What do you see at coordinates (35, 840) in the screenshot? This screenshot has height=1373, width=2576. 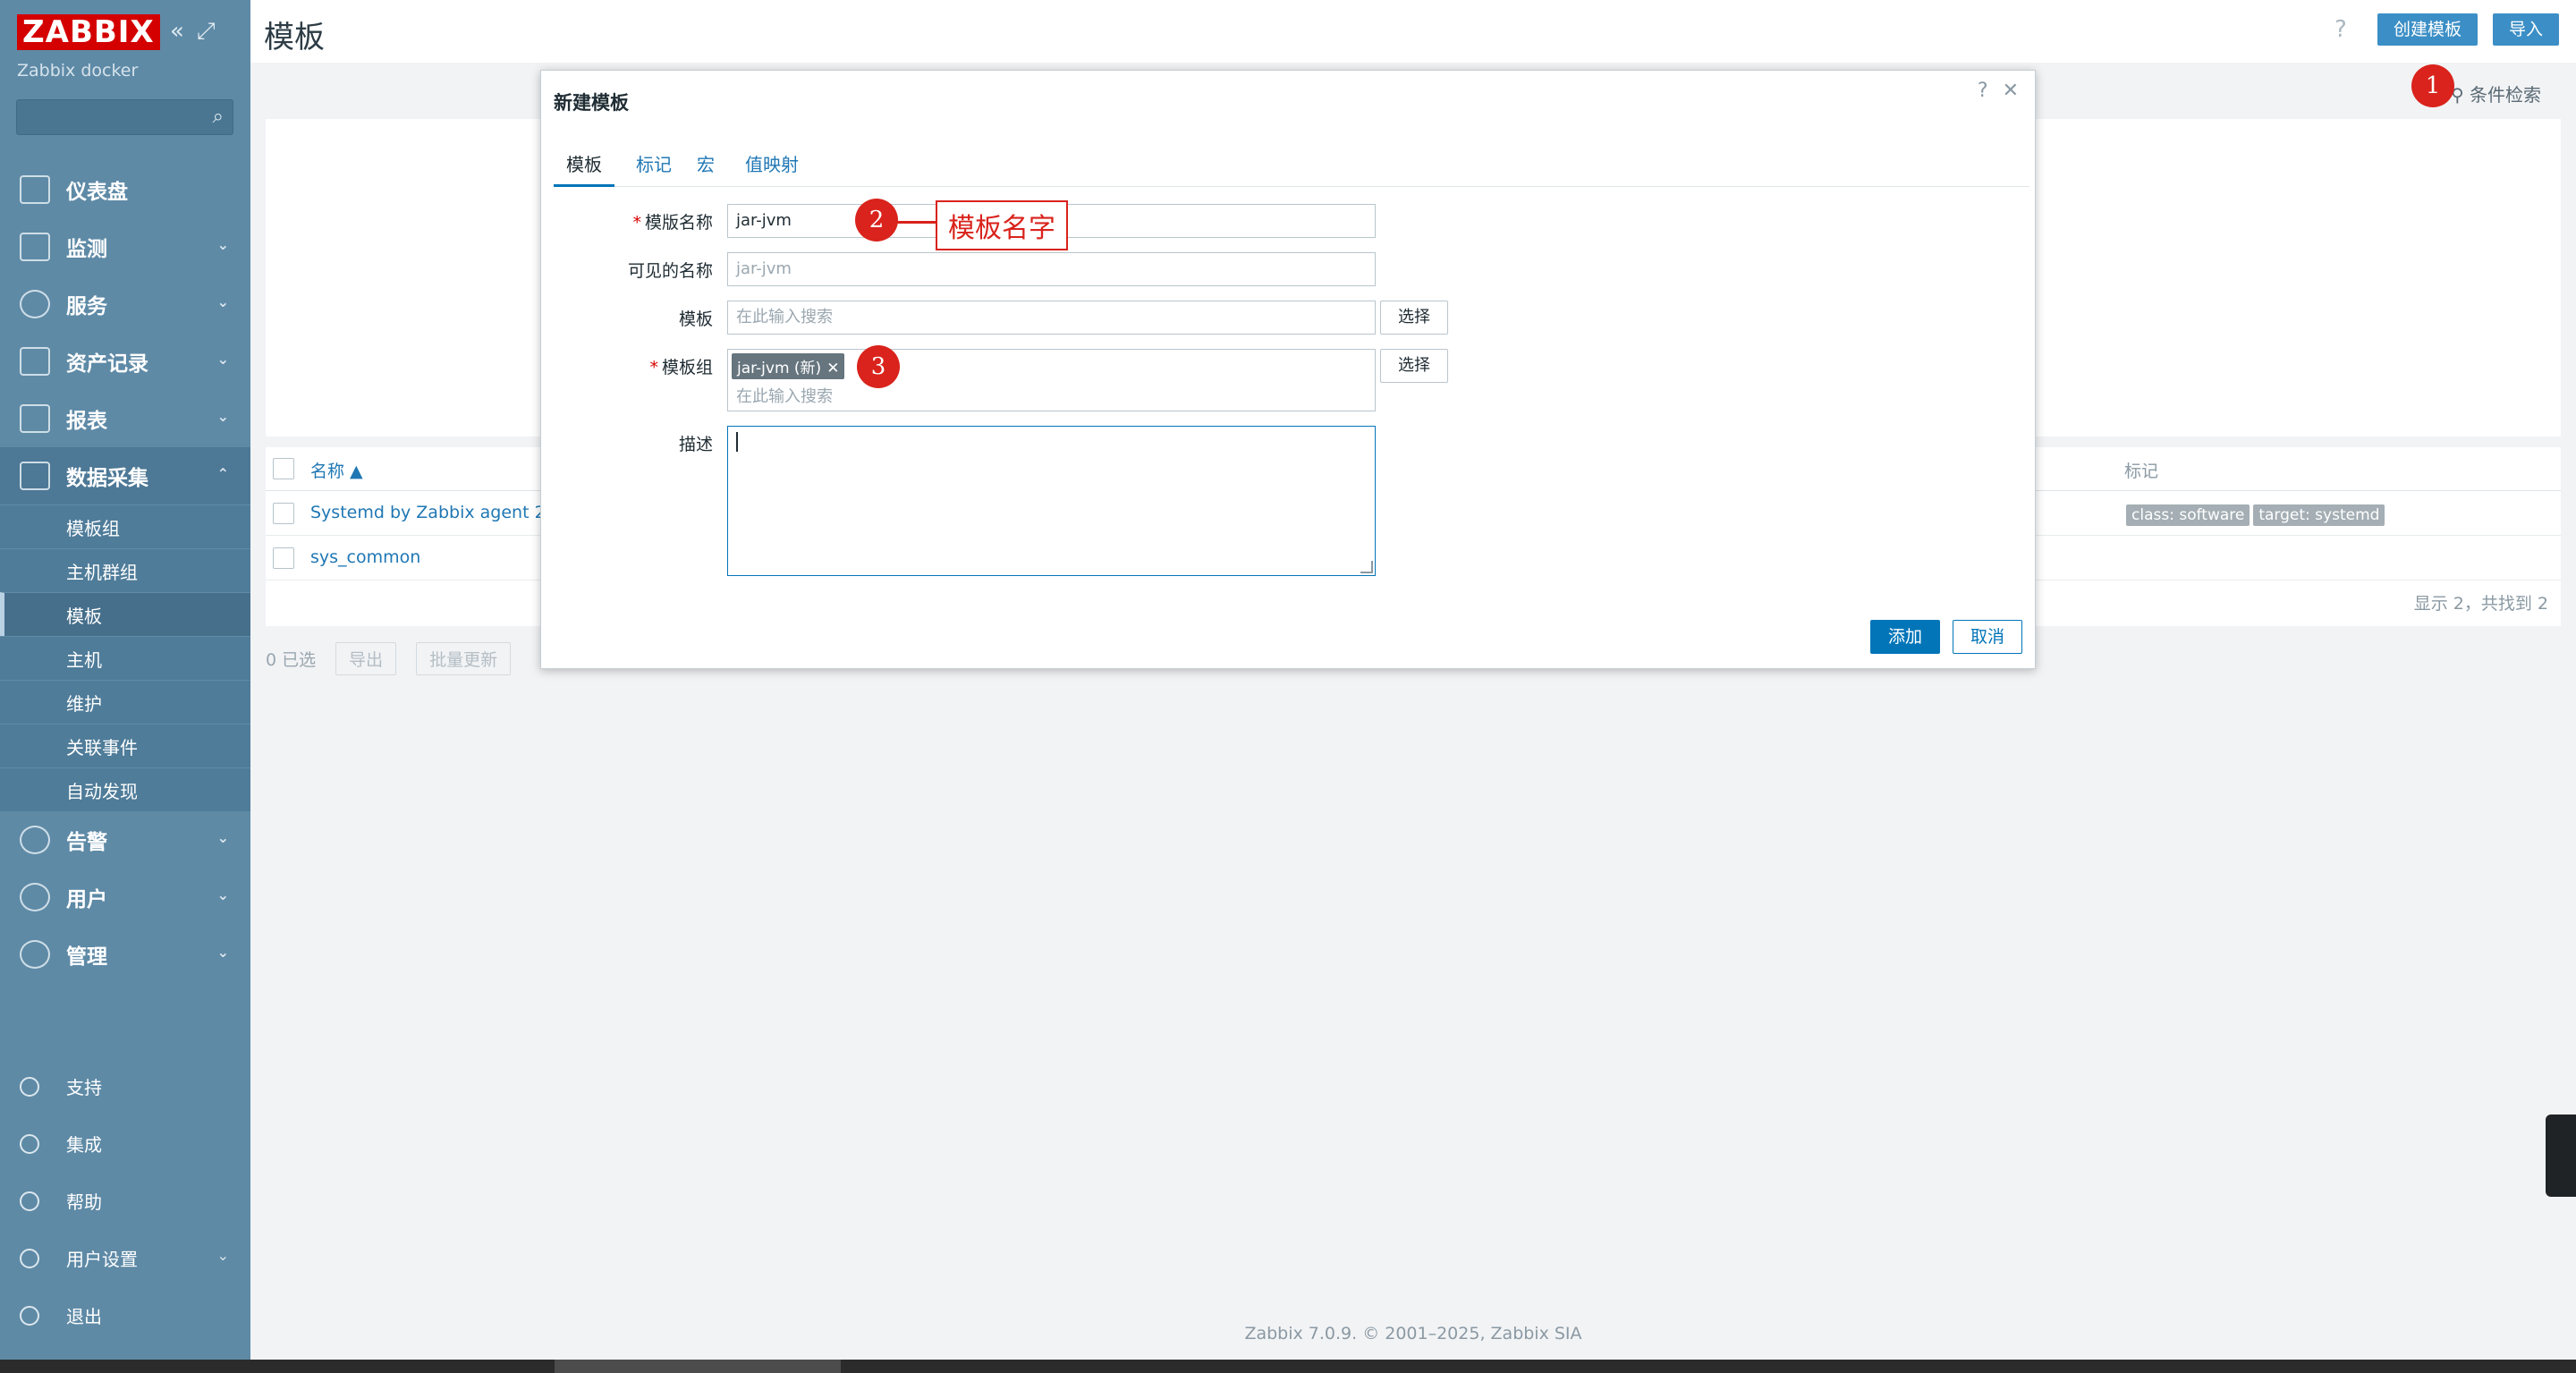 I see `bell-icon` at bounding box center [35, 840].